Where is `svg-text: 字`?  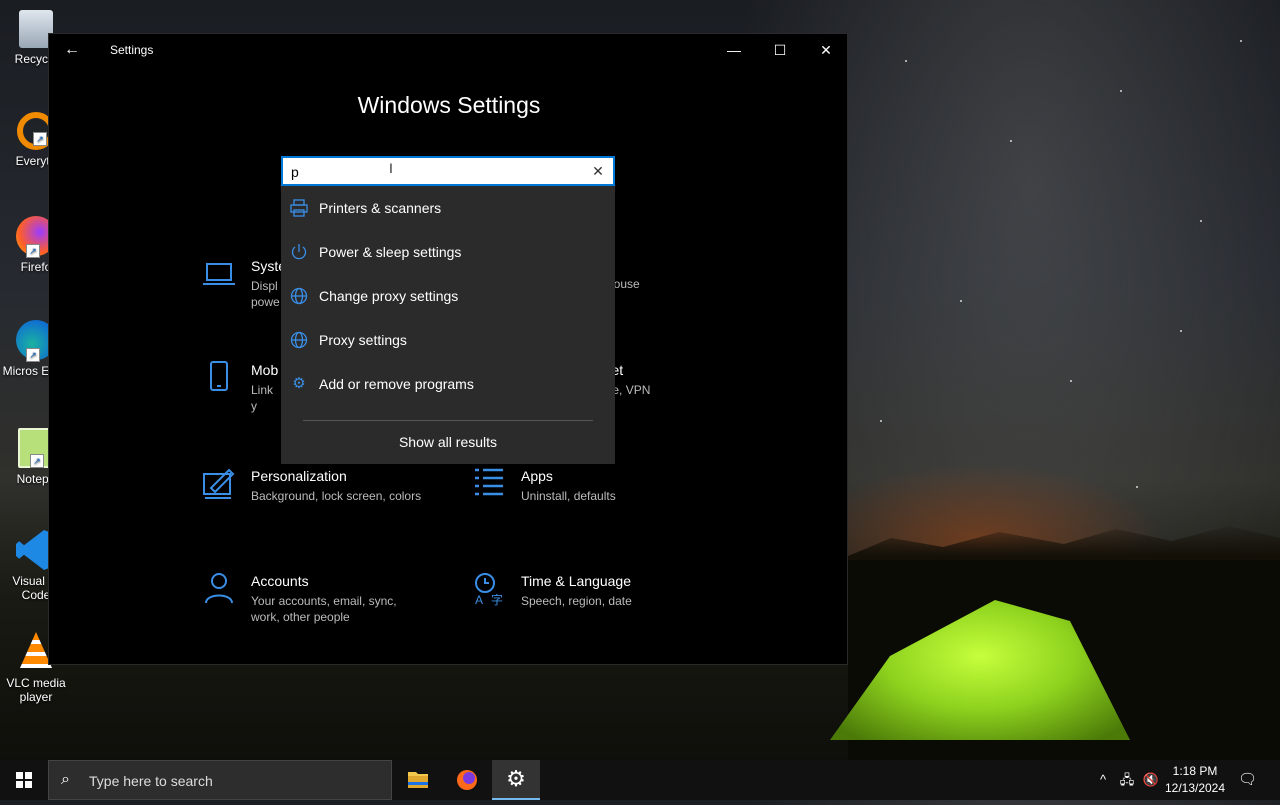
svg-text: 字 is located at coordinates (497, 599).